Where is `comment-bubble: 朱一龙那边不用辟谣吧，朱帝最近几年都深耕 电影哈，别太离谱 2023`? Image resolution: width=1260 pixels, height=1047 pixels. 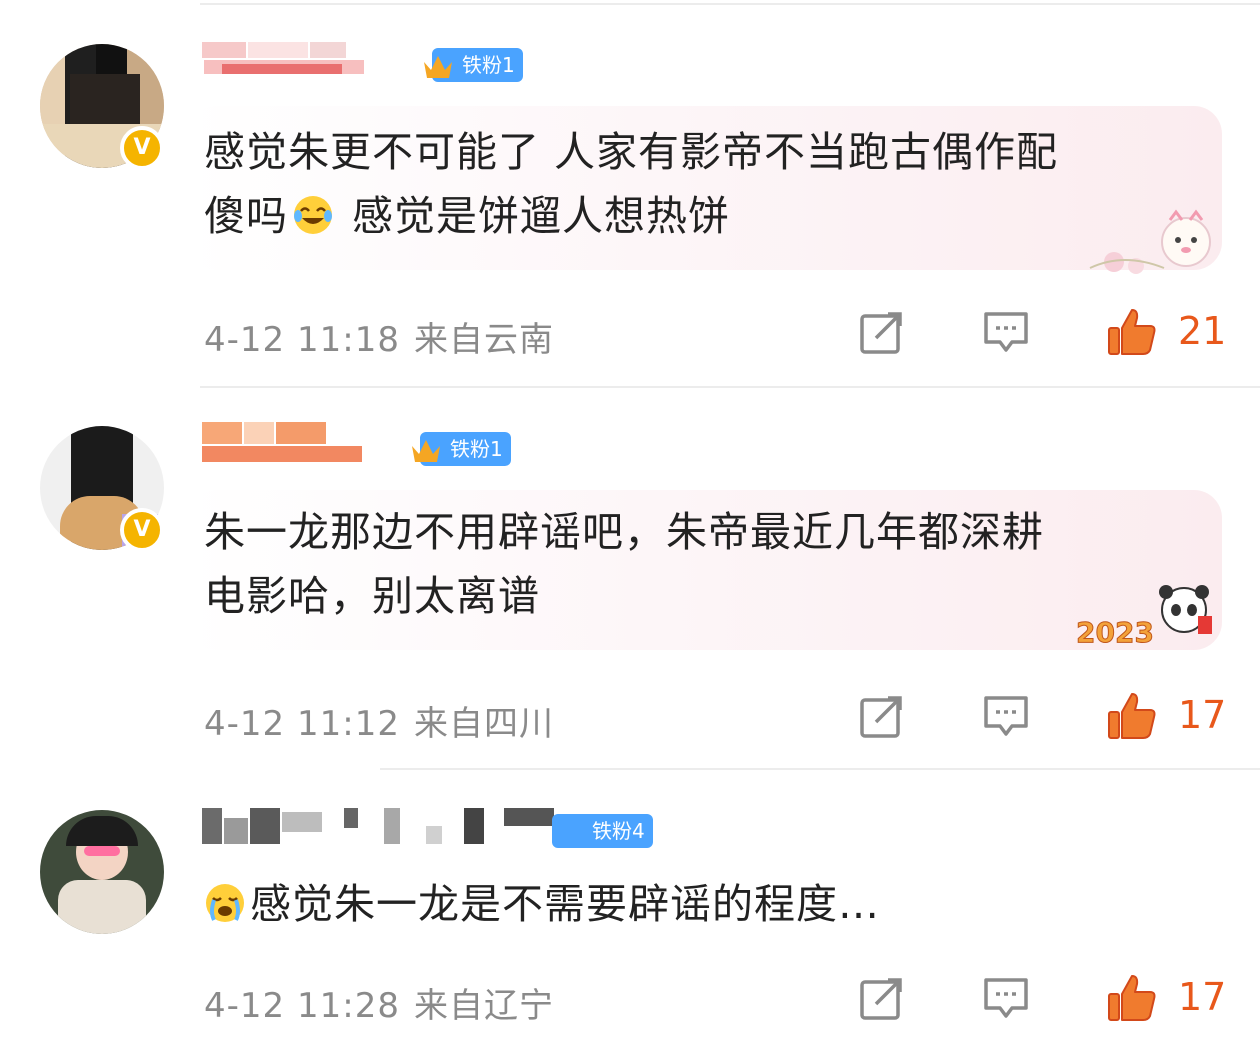 comment-bubble: 朱一龙那边不用辟谣吧，朱帝最近几年都深耕 电影哈，别太离谱 2023 is located at coordinates (705, 570).